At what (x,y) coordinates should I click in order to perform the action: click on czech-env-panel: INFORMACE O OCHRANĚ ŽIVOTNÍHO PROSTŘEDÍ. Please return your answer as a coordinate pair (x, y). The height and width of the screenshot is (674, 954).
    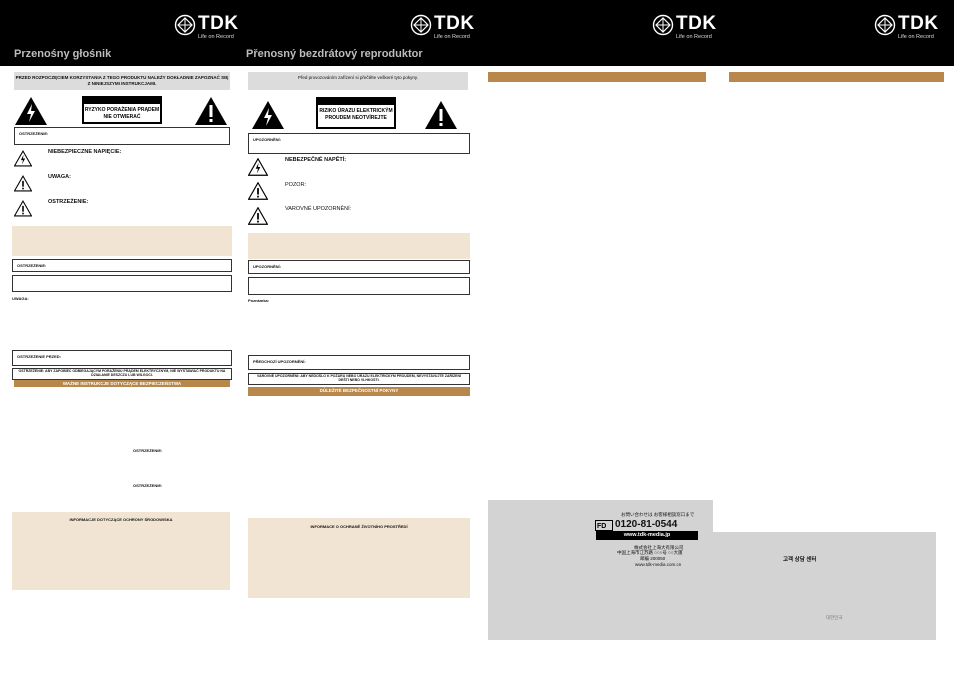
    Looking at the image, I should click on (359, 558).